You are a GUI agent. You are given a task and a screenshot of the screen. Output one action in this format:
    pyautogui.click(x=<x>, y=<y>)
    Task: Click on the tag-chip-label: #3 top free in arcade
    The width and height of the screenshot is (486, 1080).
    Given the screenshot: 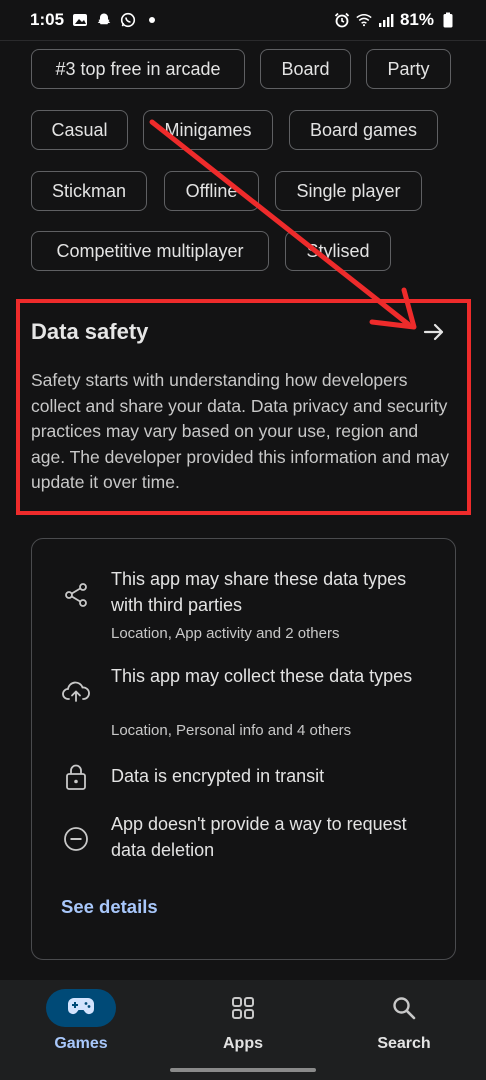 What is the action you would take?
    pyautogui.click(x=138, y=68)
    